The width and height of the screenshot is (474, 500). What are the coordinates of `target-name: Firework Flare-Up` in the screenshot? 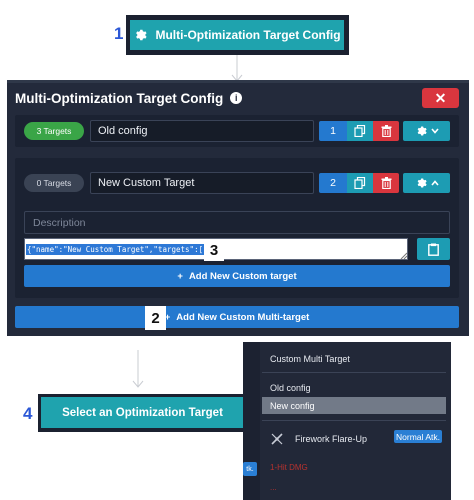 It's located at (337, 439).